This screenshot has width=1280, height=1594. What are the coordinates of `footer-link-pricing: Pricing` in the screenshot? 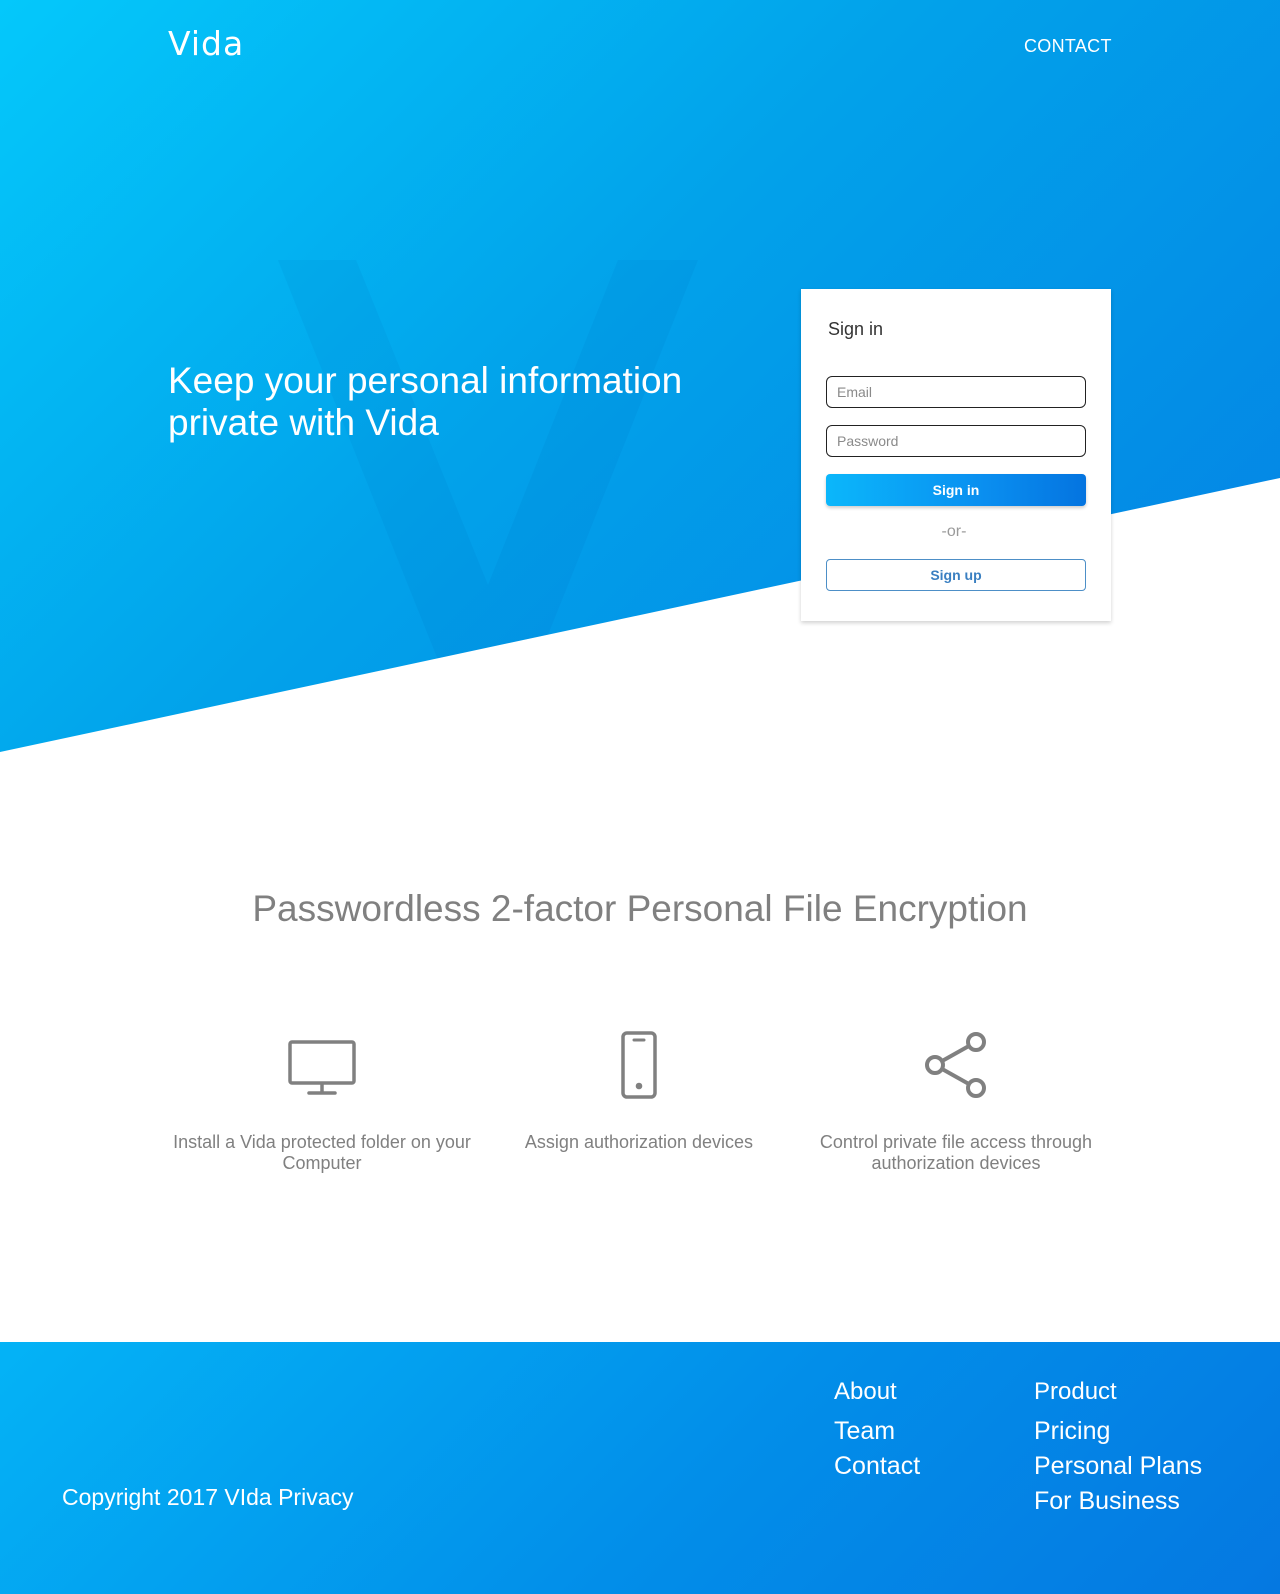 It's located at (1118, 1431).